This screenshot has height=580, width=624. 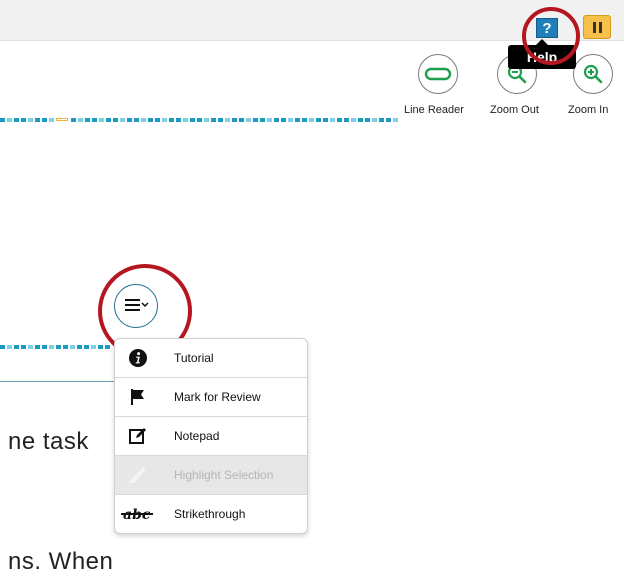 I want to click on menu-item-label: Tutorial, so click(x=194, y=358).